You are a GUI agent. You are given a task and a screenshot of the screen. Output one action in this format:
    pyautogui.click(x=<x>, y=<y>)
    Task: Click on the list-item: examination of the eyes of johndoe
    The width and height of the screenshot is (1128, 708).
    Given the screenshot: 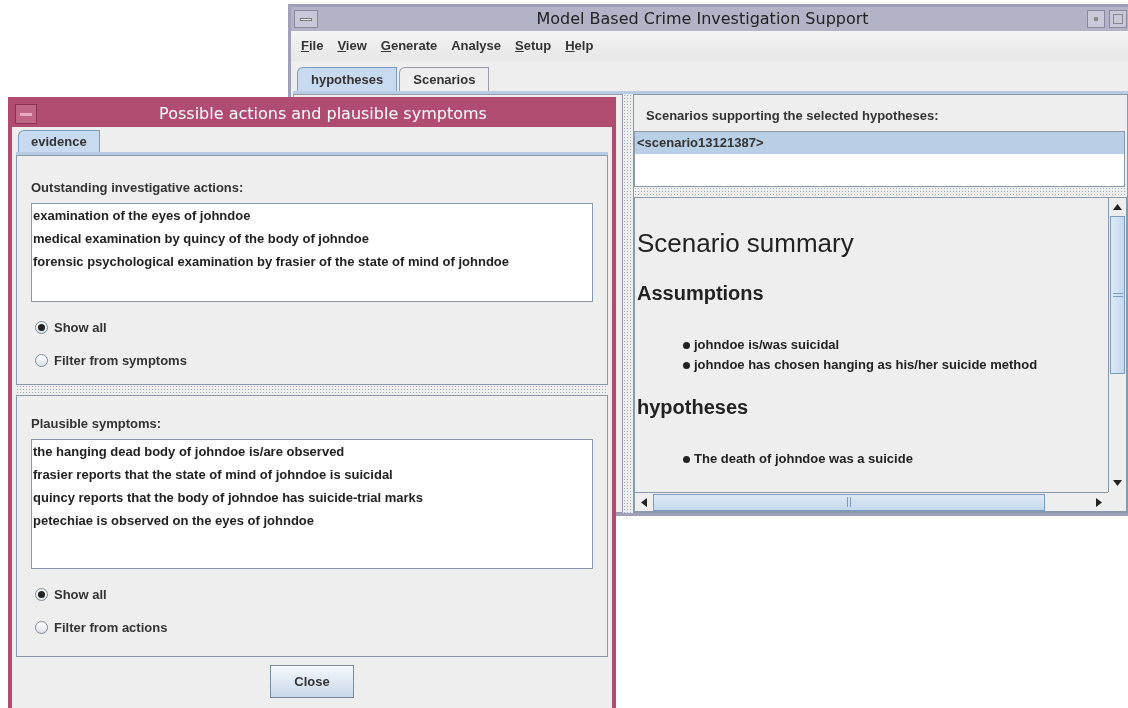 What is the action you would take?
    pyautogui.click(x=142, y=215)
    